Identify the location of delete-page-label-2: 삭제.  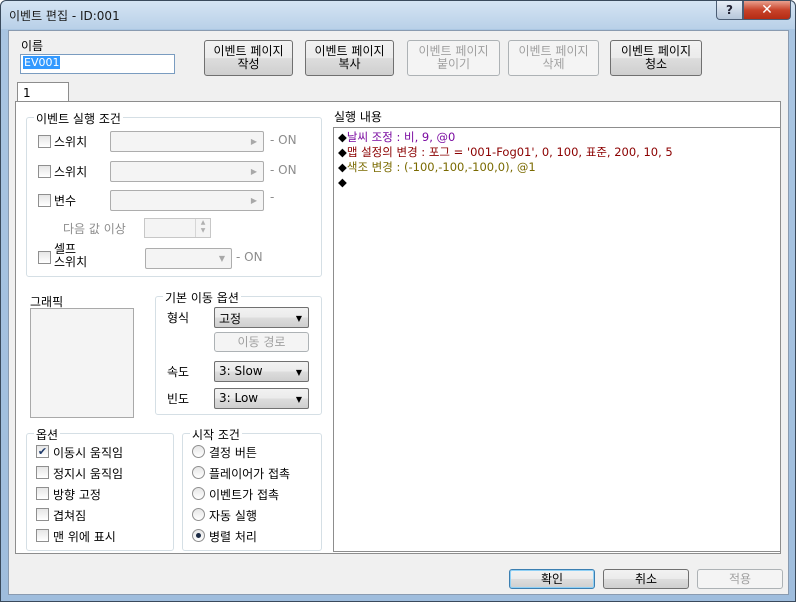
(553, 64).